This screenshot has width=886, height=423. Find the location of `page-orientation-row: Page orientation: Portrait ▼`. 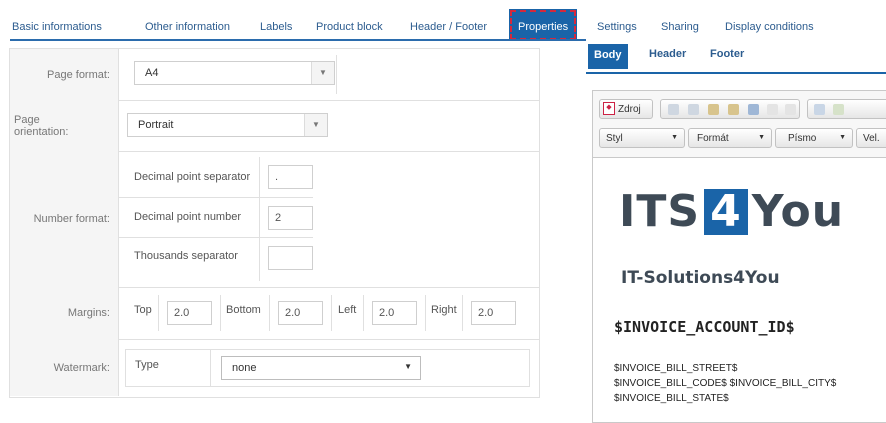

page-orientation-row: Page orientation: Portrait ▼ is located at coordinates (274, 126).